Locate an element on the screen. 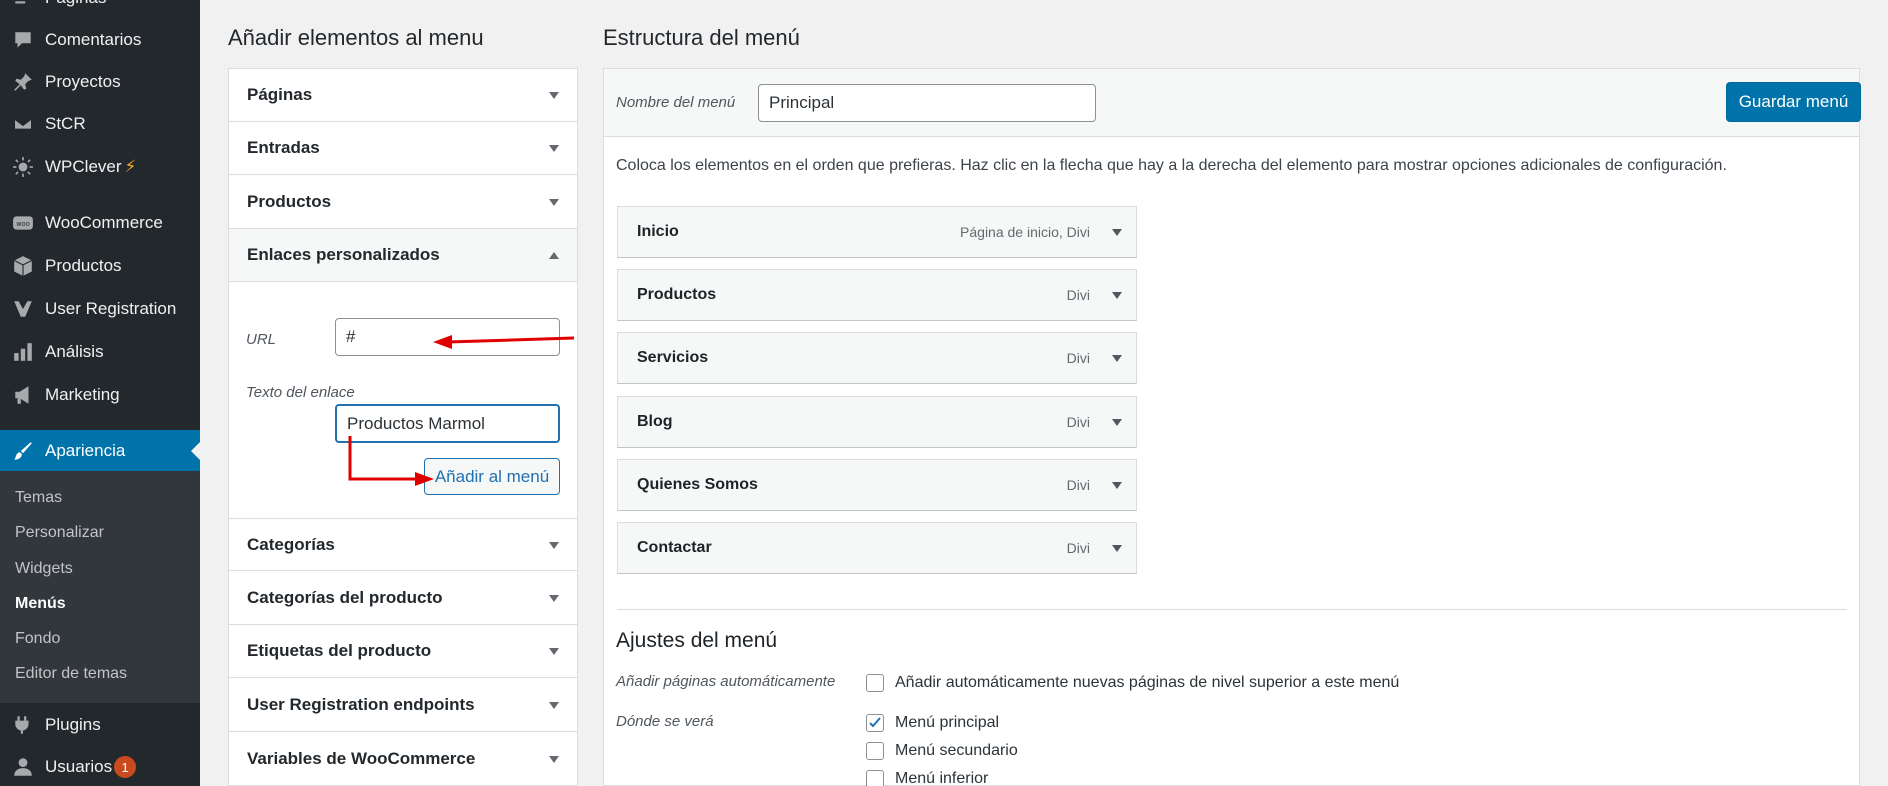  sidebar-item-marketing: Marketing is located at coordinates (100, 395).